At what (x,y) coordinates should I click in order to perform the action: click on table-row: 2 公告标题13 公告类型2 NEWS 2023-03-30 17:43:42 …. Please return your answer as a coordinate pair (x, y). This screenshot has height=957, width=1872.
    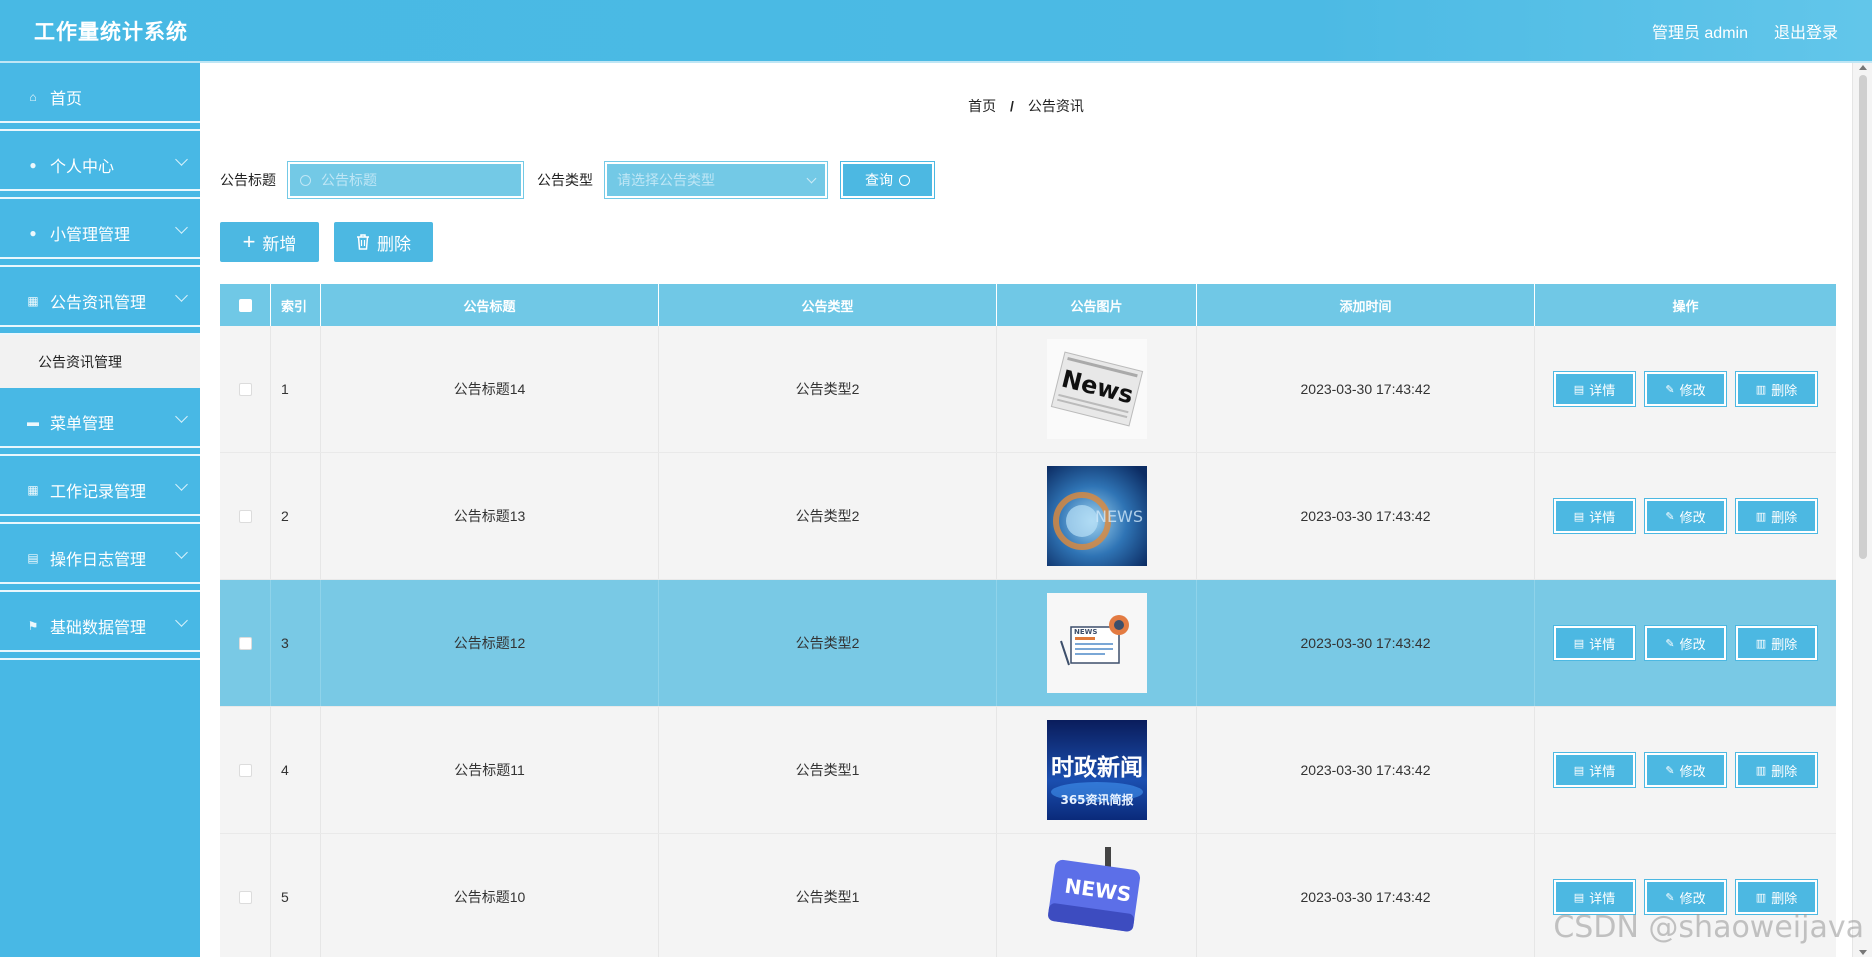
    Looking at the image, I should click on (1028, 516).